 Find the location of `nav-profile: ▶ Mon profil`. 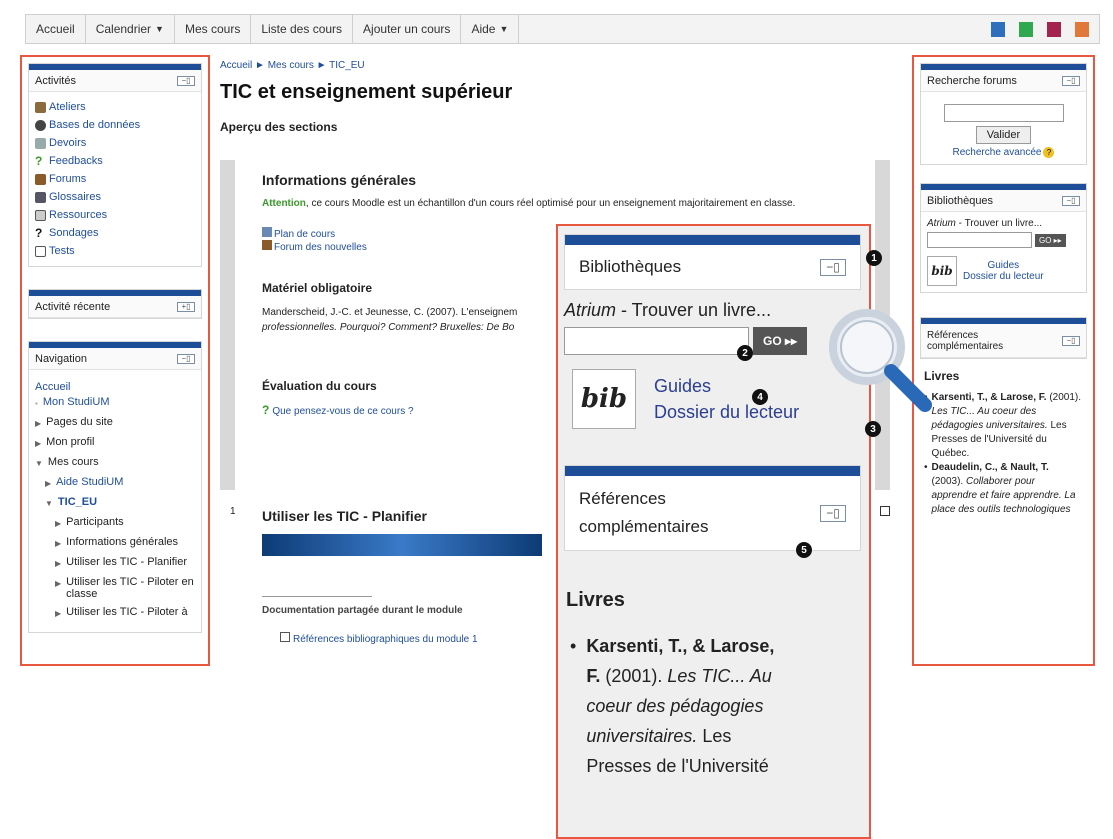

nav-profile: ▶ Mon profil is located at coordinates (115, 446).